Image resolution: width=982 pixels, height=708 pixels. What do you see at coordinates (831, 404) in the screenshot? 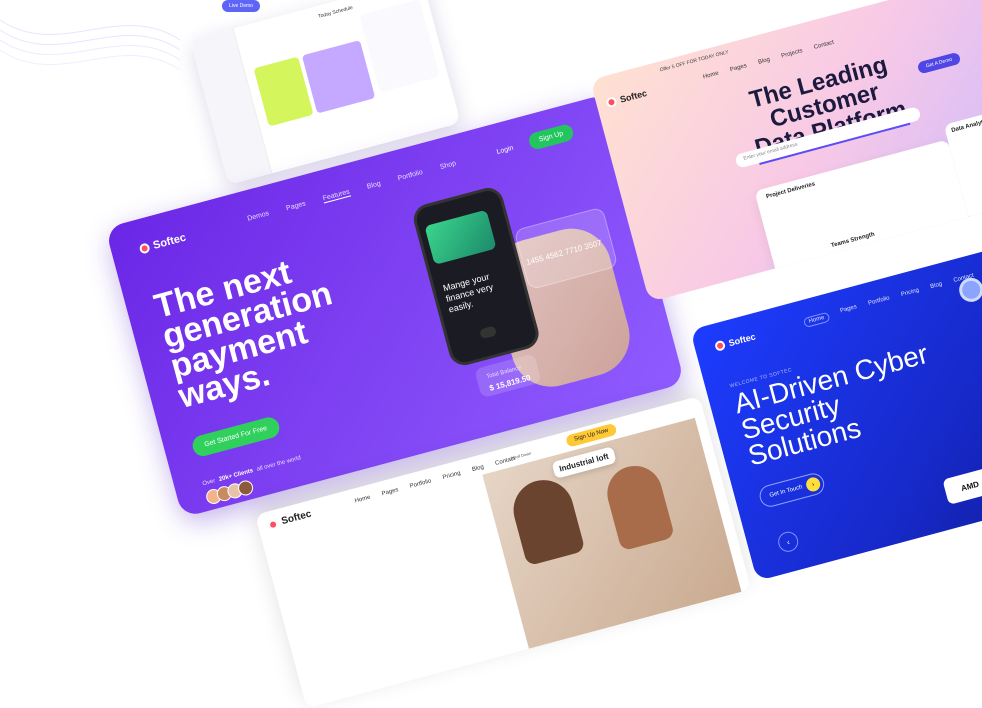
I see `cyber-headline: AI-Driven Cyber Security Solutions` at bounding box center [831, 404].